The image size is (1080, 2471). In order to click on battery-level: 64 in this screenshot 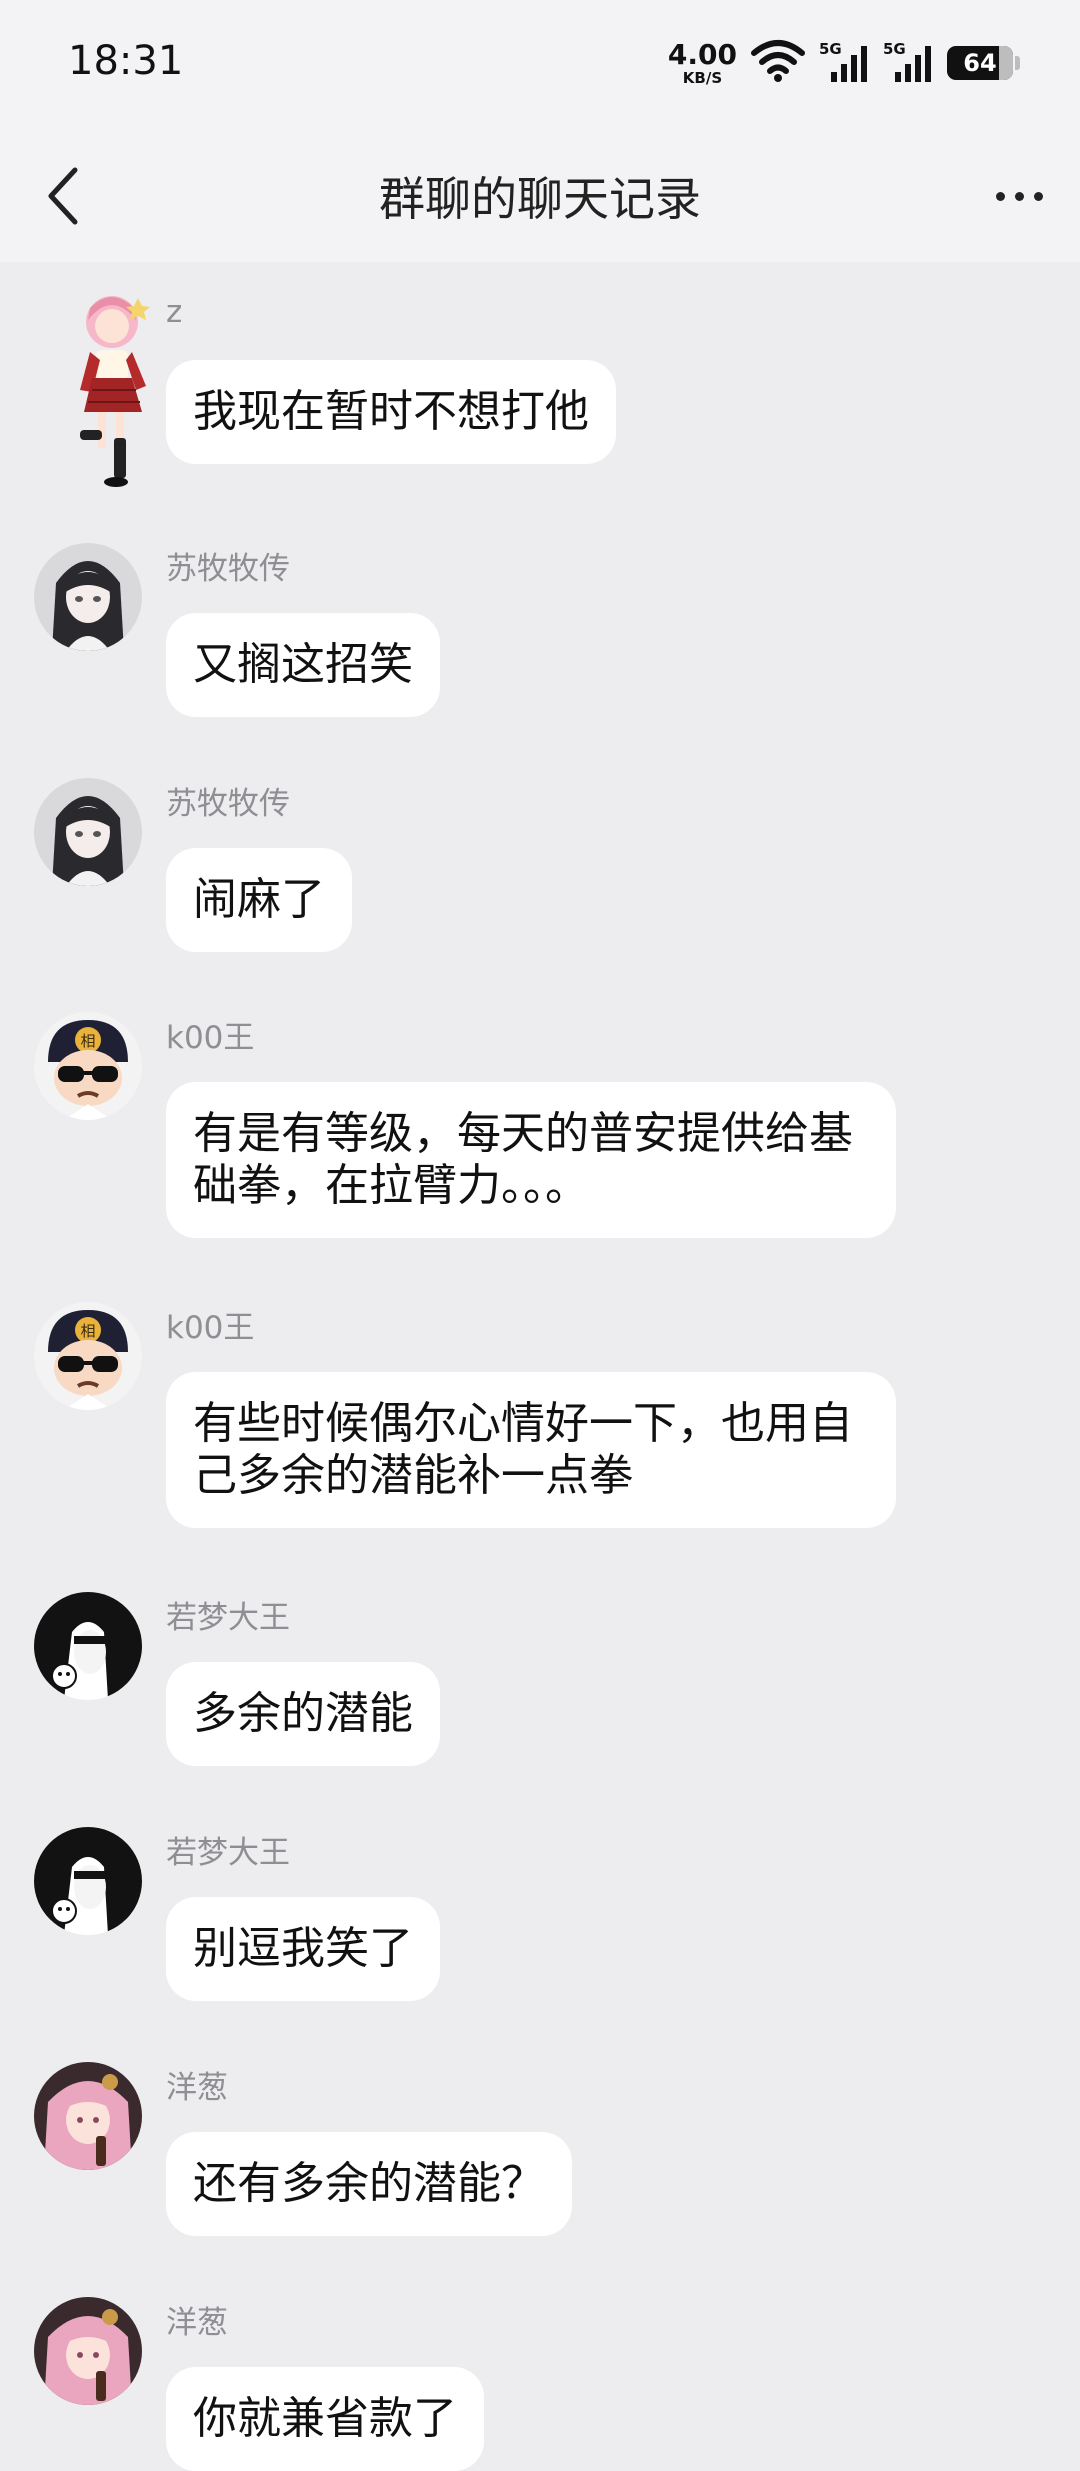, I will do `click(980, 63)`.